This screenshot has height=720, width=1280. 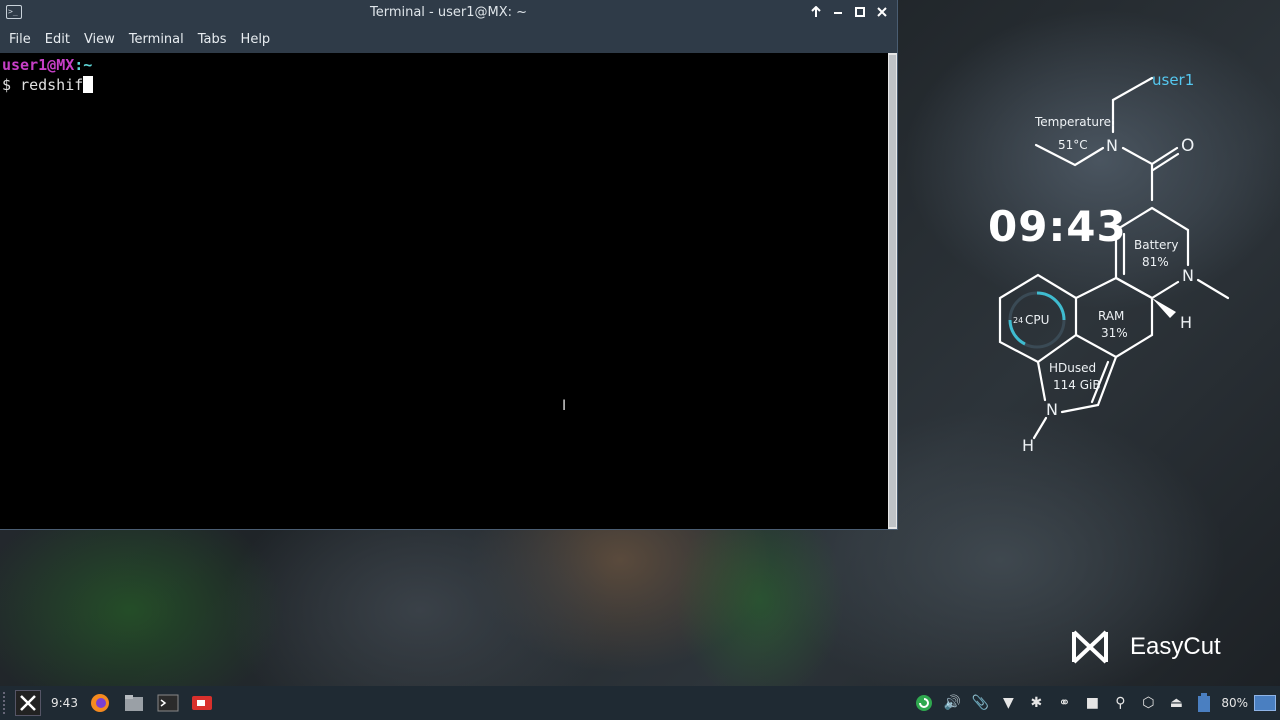 I want to click on atom-h-bottom: H, so click(x=1028, y=445).